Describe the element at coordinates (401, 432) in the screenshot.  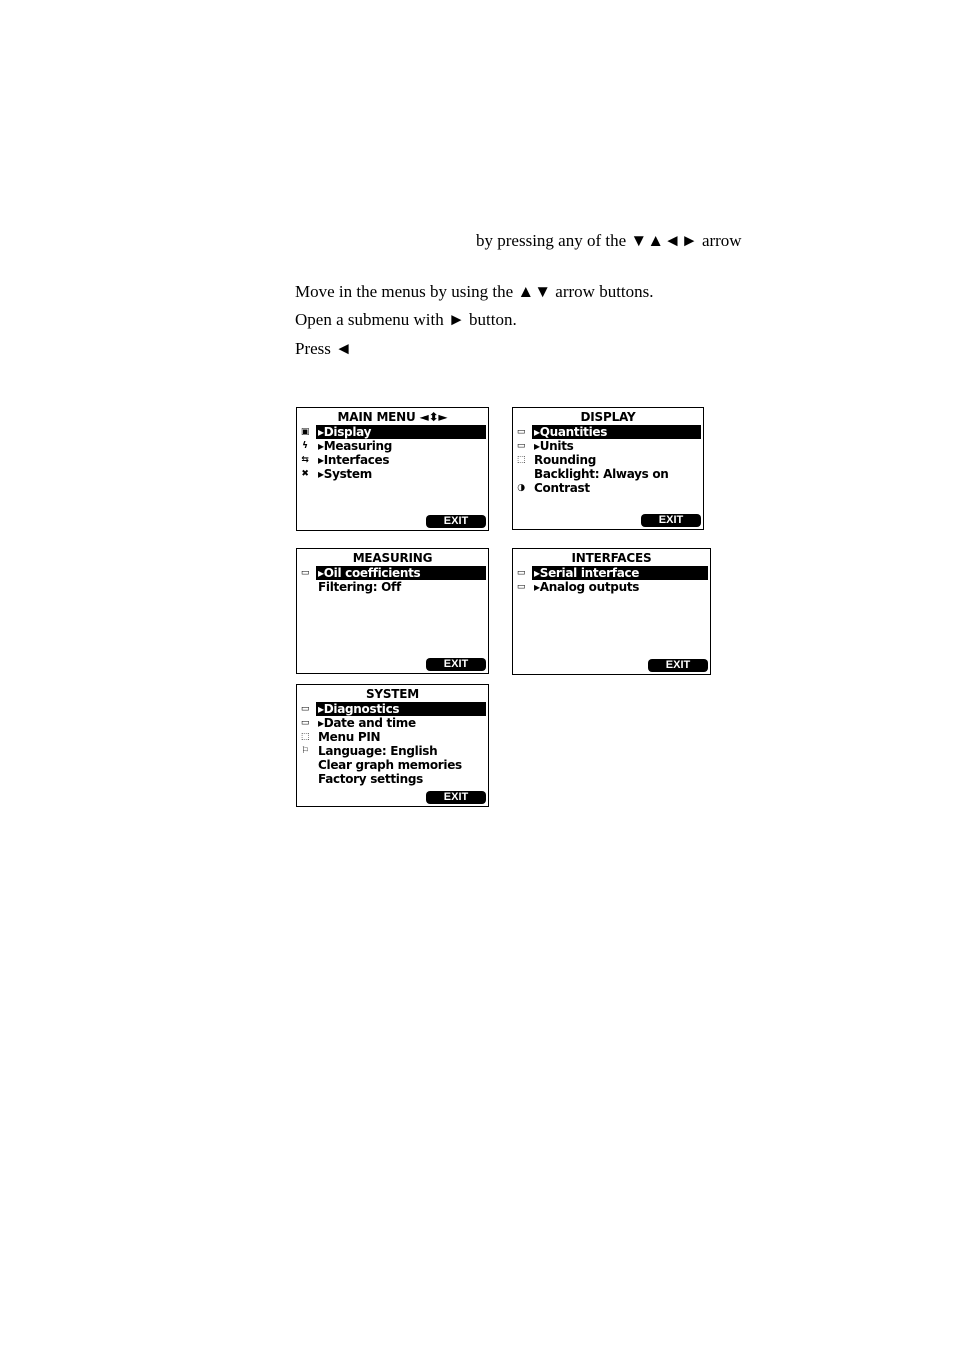
I see `menu-item-label: ▸Display` at that location.